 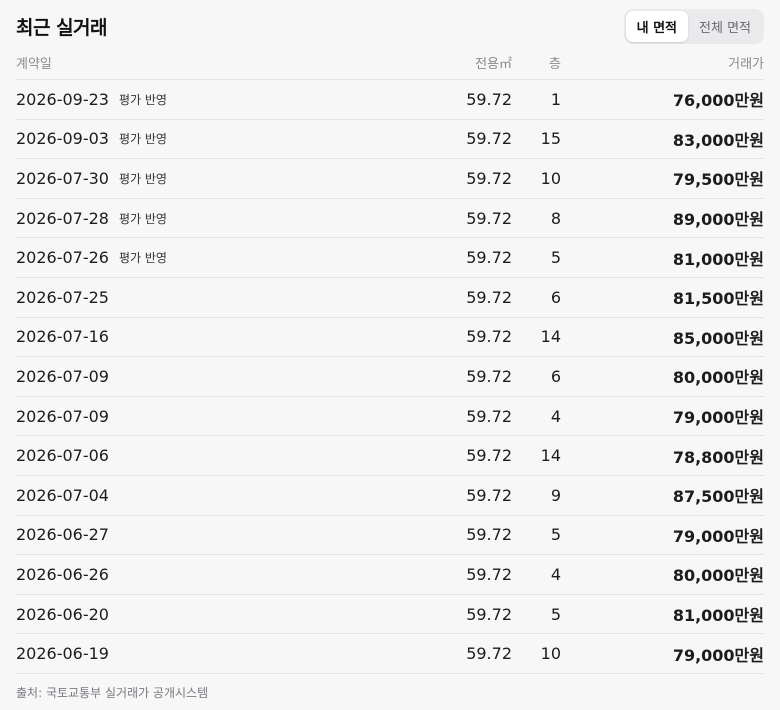 What do you see at coordinates (62, 456) in the screenshot?
I see `date-text: 2026-07-06` at bounding box center [62, 456].